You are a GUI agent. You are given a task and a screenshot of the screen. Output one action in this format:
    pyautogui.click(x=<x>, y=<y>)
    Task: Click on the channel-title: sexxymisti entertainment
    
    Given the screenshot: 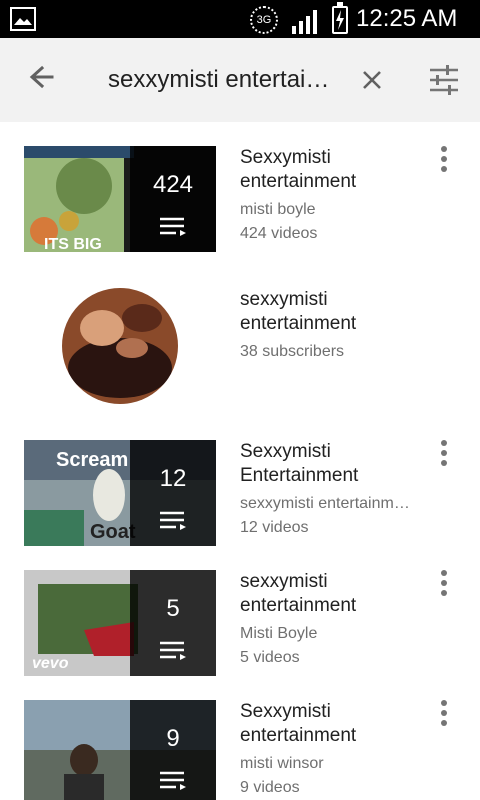 What is the action you would take?
    pyautogui.click(x=328, y=312)
    